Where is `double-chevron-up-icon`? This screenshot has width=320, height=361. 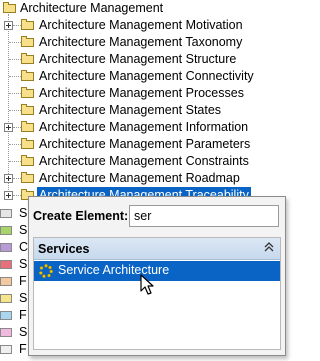
double-chevron-up-icon is located at coordinates (269, 249).